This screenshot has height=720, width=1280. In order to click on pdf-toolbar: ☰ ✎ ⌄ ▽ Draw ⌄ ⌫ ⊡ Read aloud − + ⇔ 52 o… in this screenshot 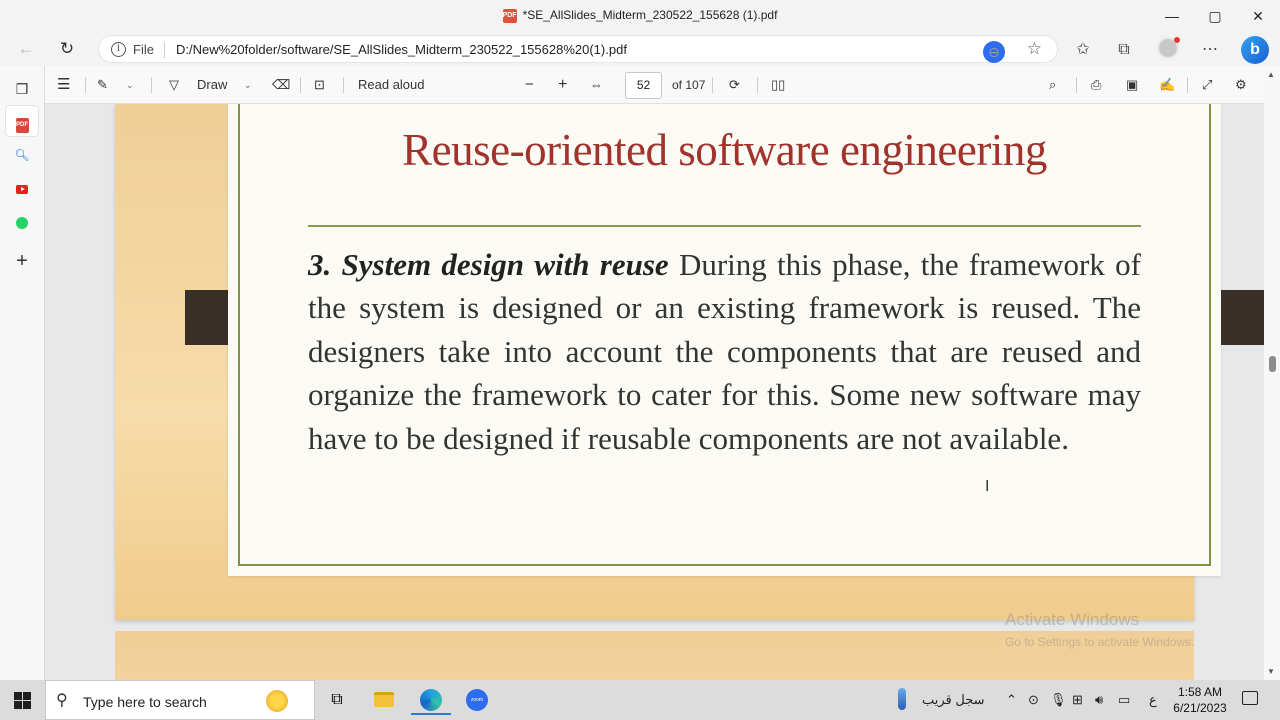, I will do `click(662, 85)`.